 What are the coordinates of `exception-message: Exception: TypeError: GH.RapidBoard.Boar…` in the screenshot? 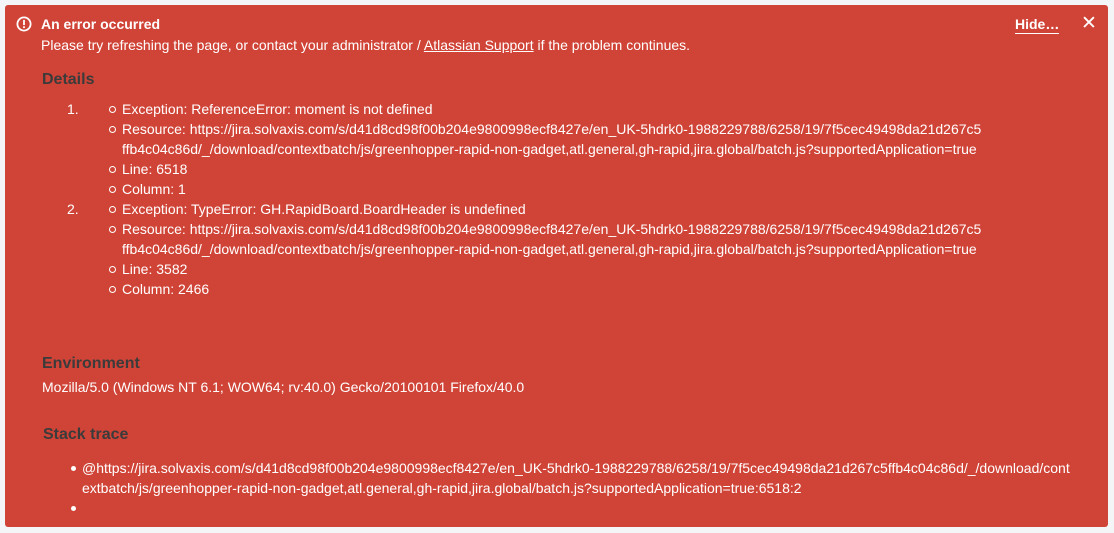 It's located at (545, 209).